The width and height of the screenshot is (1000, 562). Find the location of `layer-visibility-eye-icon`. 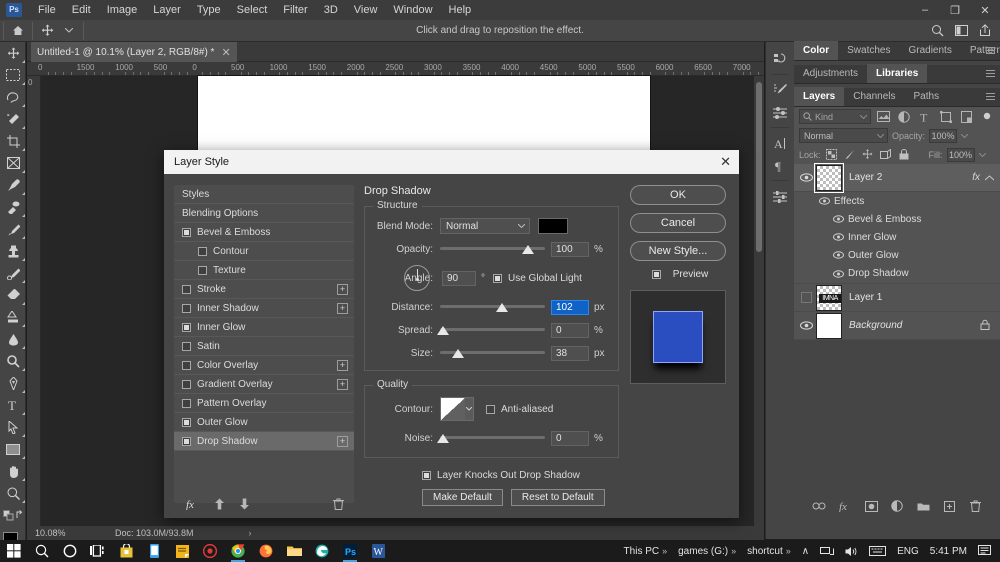

layer-visibility-eye-icon is located at coordinates (806, 325).